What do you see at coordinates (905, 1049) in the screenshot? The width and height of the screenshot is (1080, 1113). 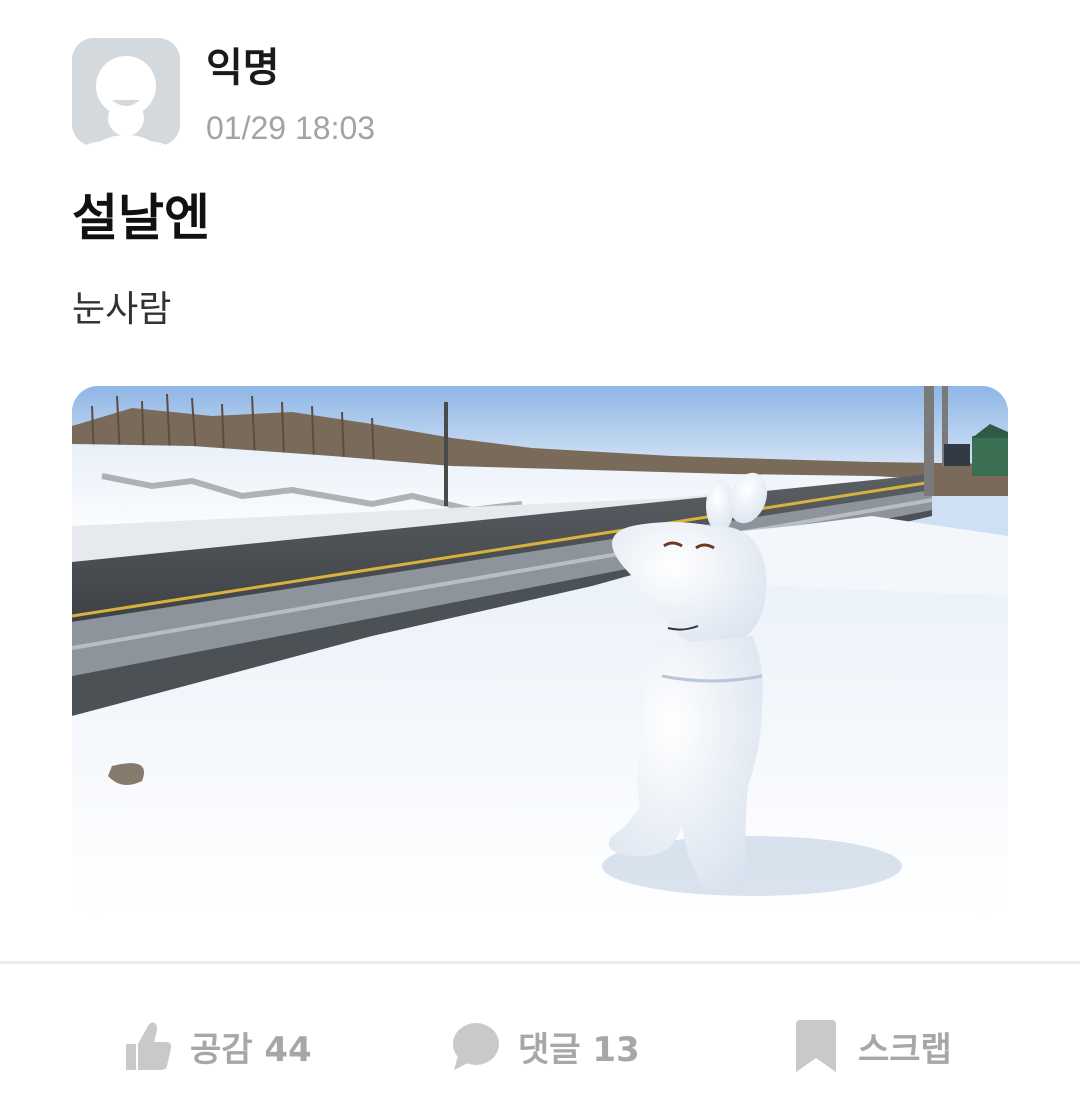 I see `scrap-label: 스크랩` at bounding box center [905, 1049].